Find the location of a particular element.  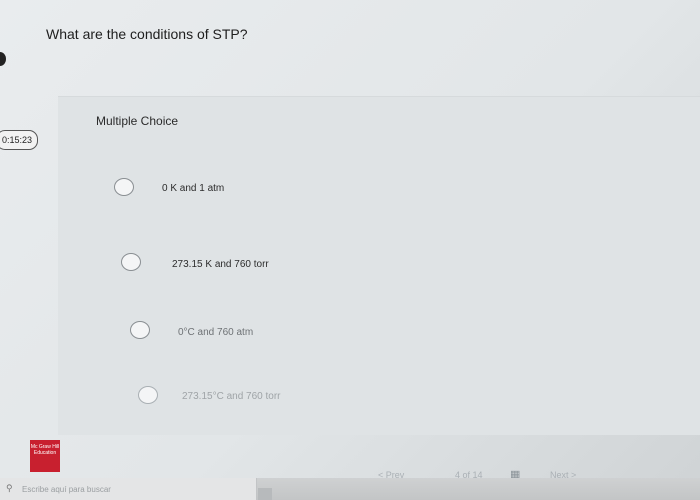

taskbar-search-placeholder: Escribe aquí para buscar is located at coordinates (66, 489).